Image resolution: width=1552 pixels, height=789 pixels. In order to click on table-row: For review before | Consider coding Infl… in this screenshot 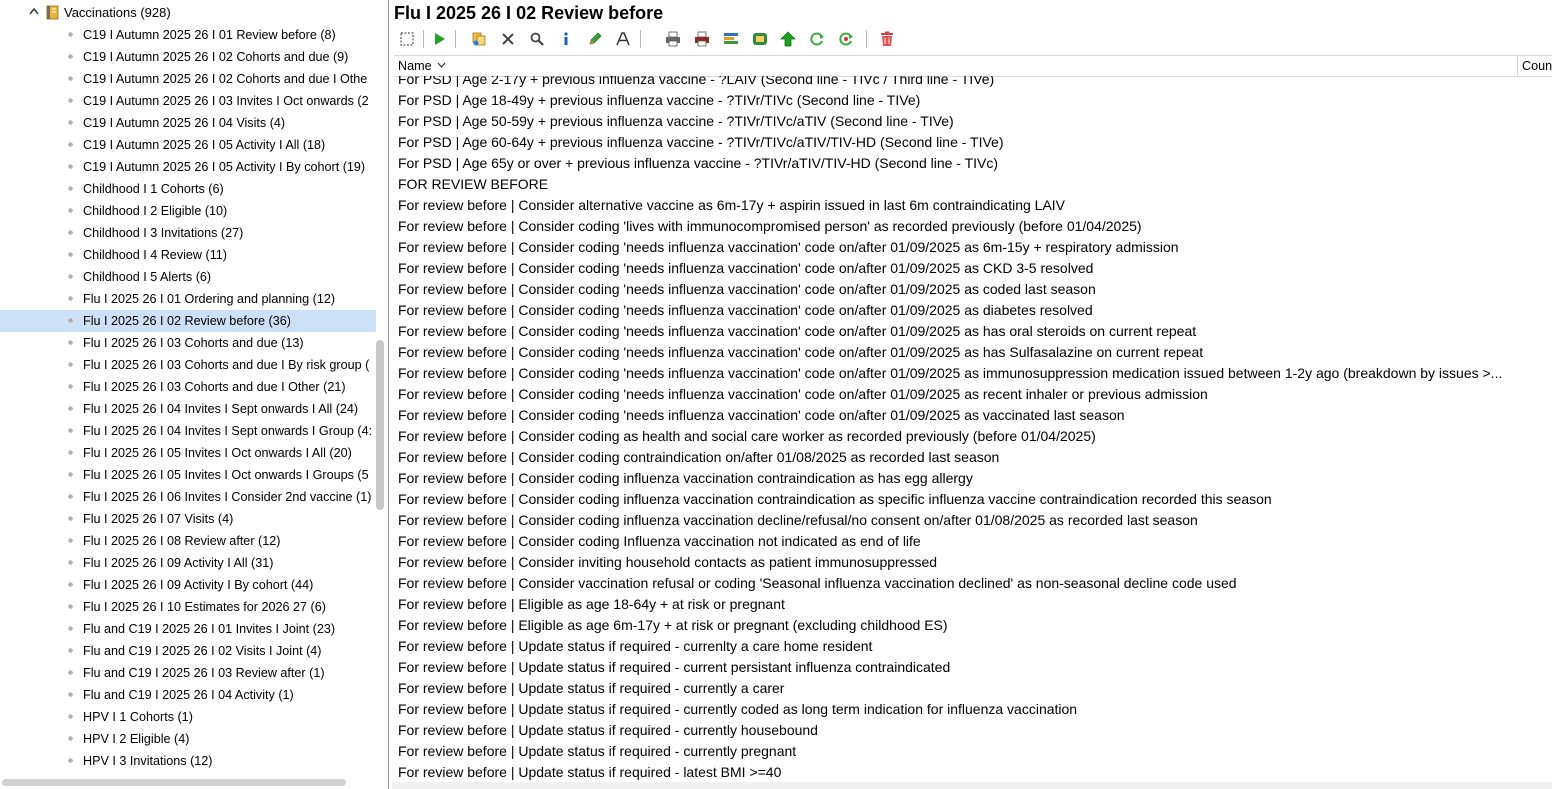, I will do `click(955, 541)`.